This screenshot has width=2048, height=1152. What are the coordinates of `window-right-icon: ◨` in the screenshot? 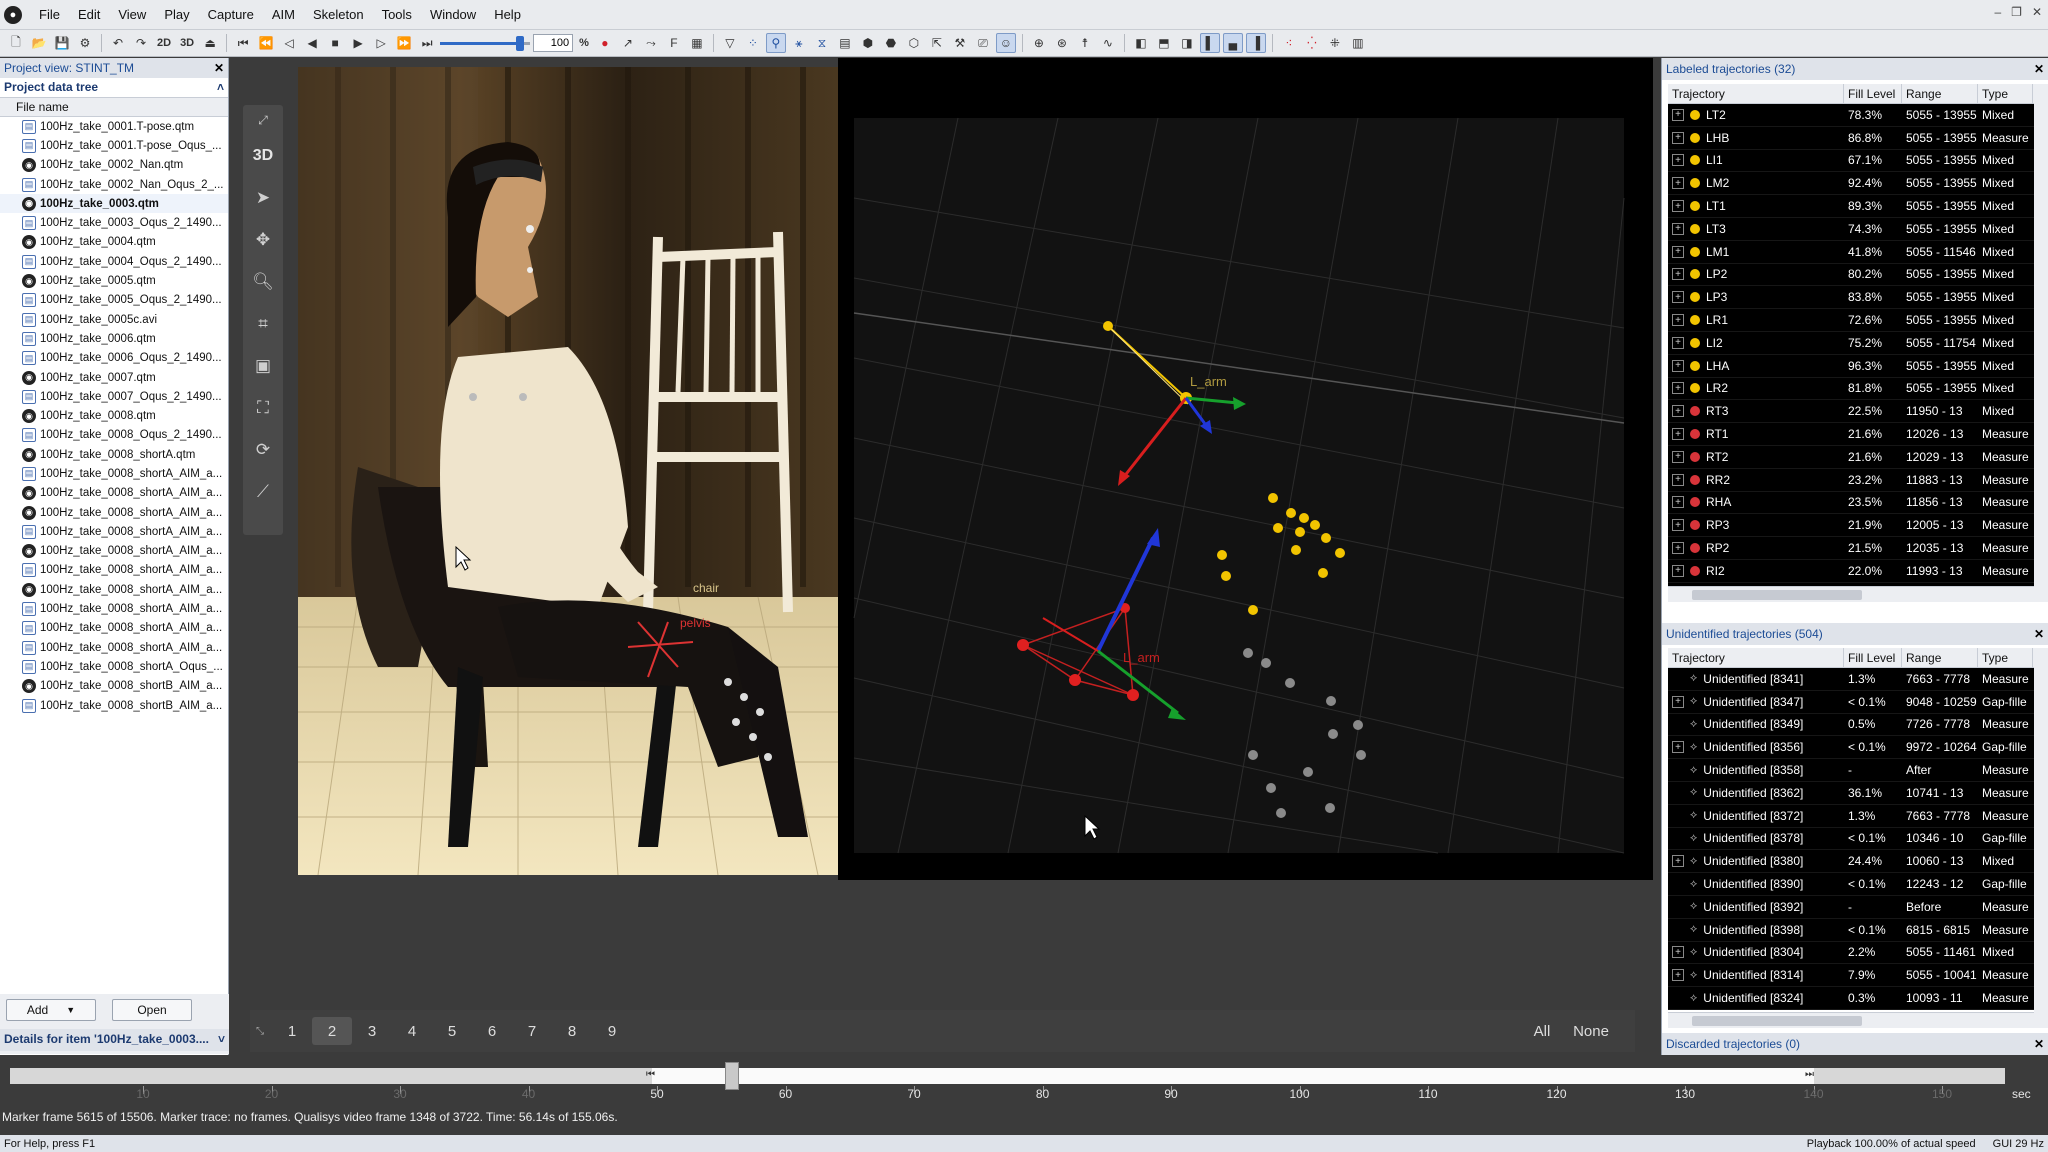 It's located at (1187, 43).